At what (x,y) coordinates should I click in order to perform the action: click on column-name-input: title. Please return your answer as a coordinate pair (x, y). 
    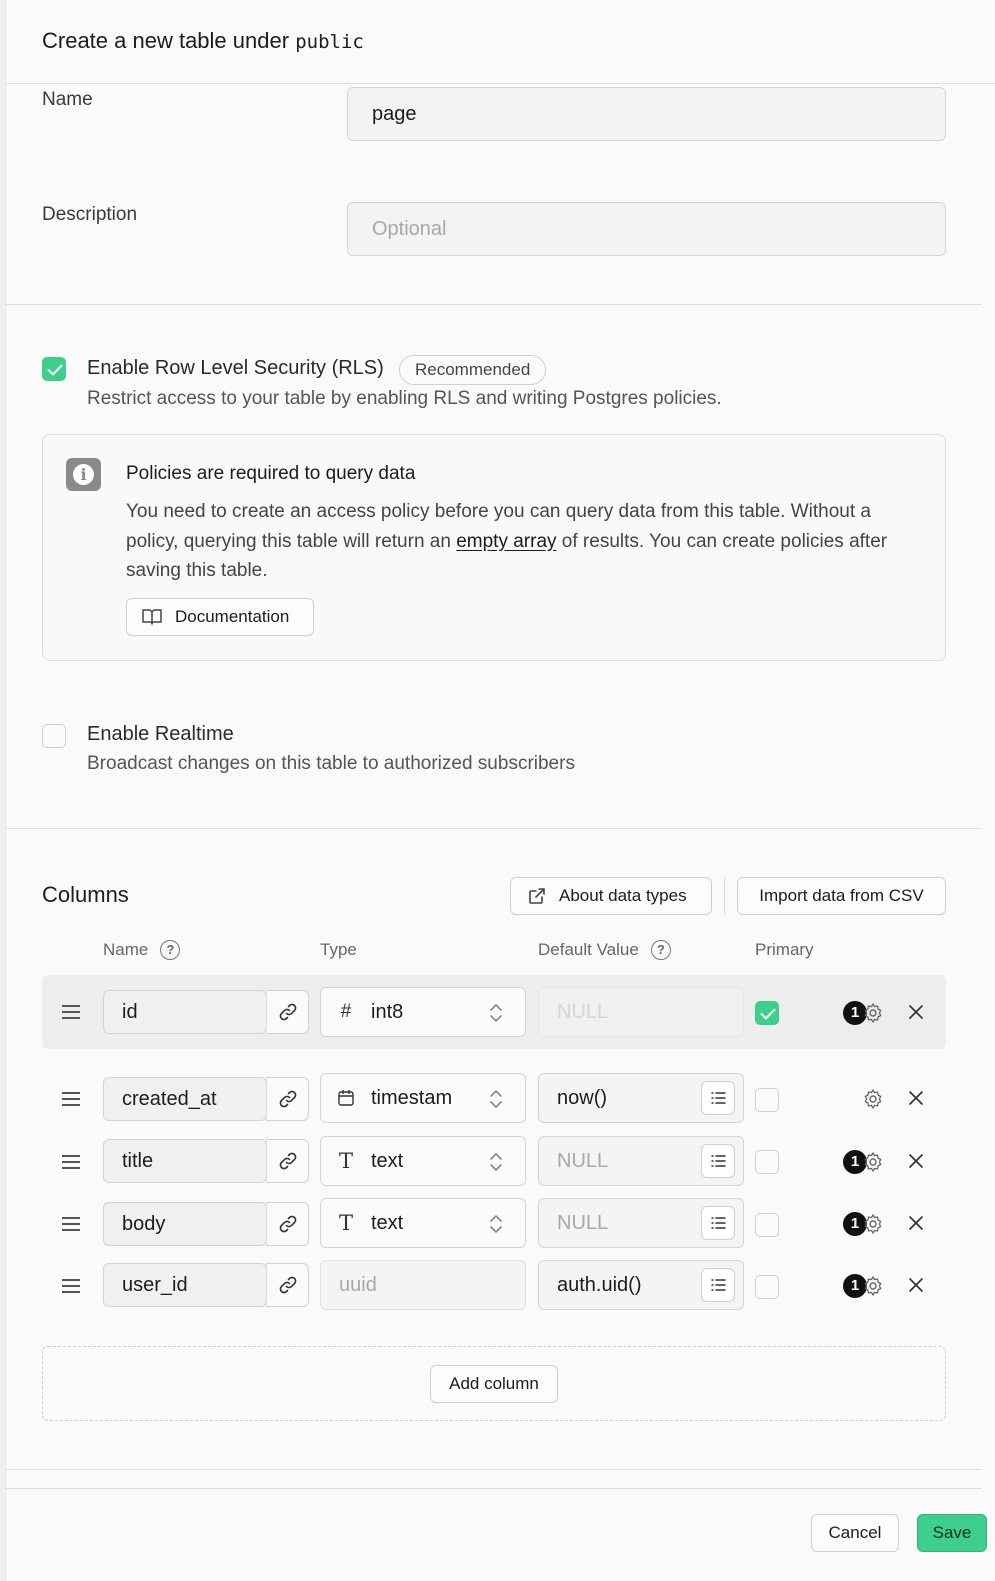
    Looking at the image, I should click on (185, 1161).